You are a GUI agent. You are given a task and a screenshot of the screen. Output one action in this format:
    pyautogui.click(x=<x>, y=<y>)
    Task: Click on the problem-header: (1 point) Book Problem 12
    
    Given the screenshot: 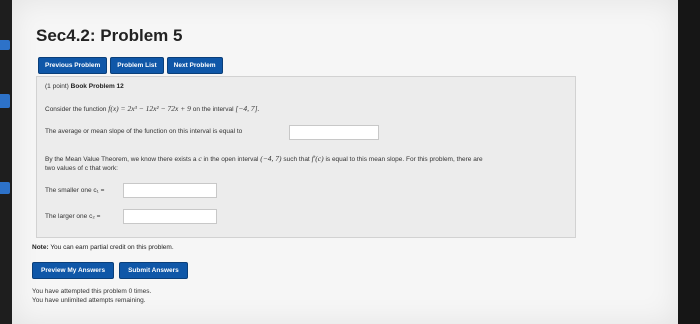 What is the action you would take?
    pyautogui.click(x=84, y=86)
    